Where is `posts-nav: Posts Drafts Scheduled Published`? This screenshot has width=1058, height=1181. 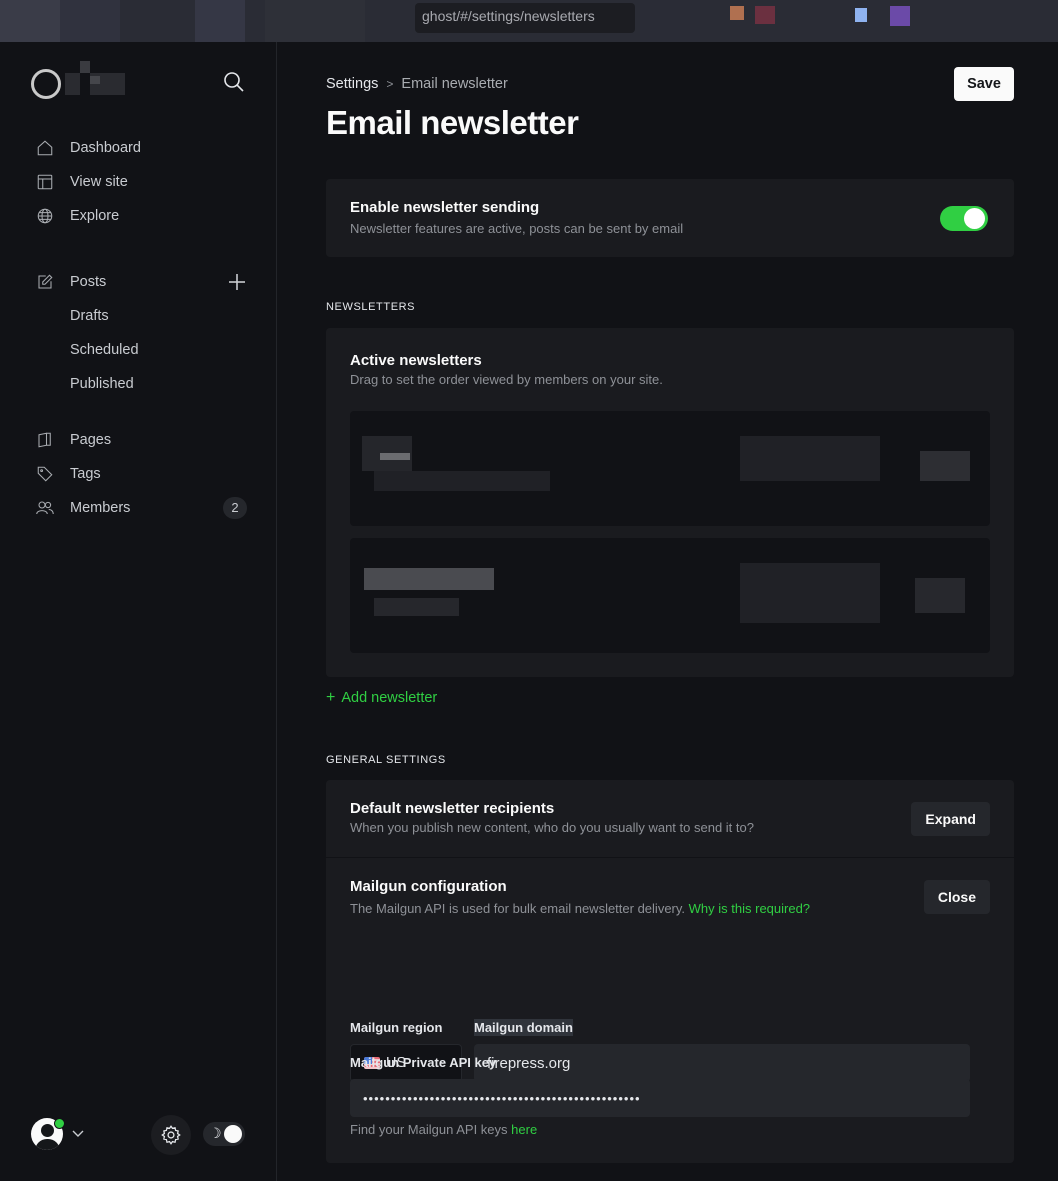
posts-nav: Posts Drafts Scheduled Published is located at coordinates (138, 333).